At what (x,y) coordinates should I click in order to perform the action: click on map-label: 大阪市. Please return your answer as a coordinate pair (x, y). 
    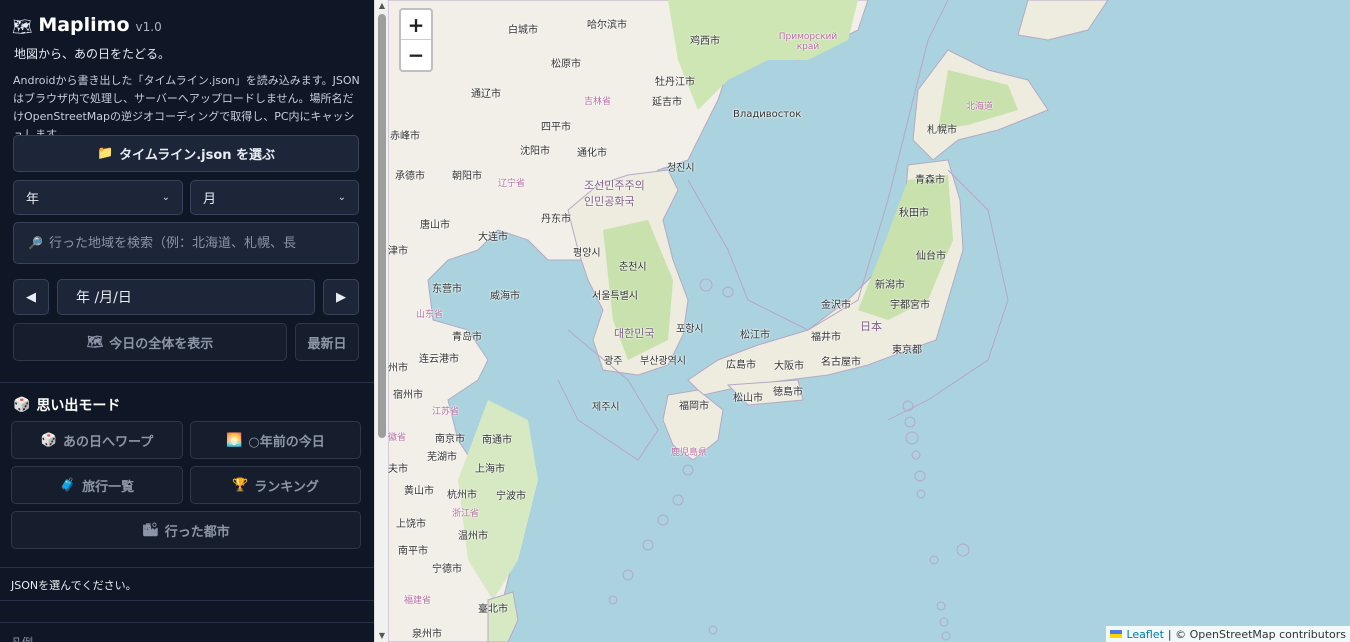
    Looking at the image, I should click on (789, 366).